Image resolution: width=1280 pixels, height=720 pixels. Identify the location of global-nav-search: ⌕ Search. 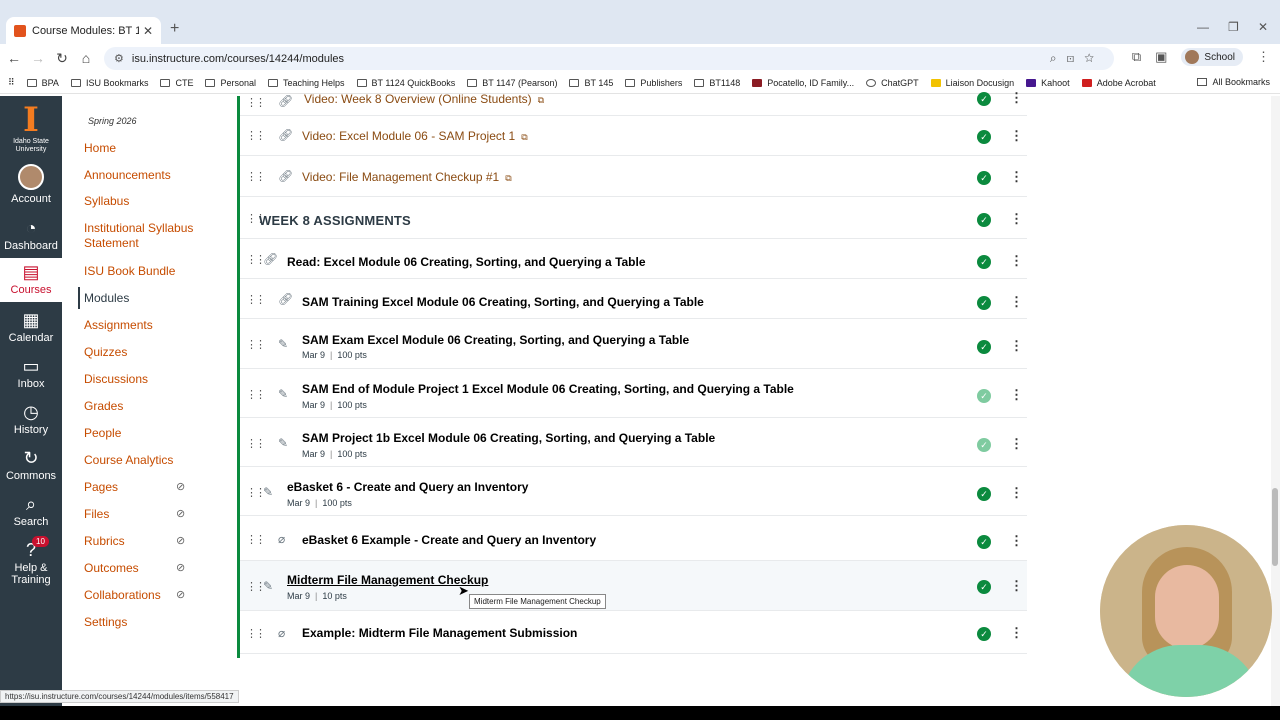
(31, 511).